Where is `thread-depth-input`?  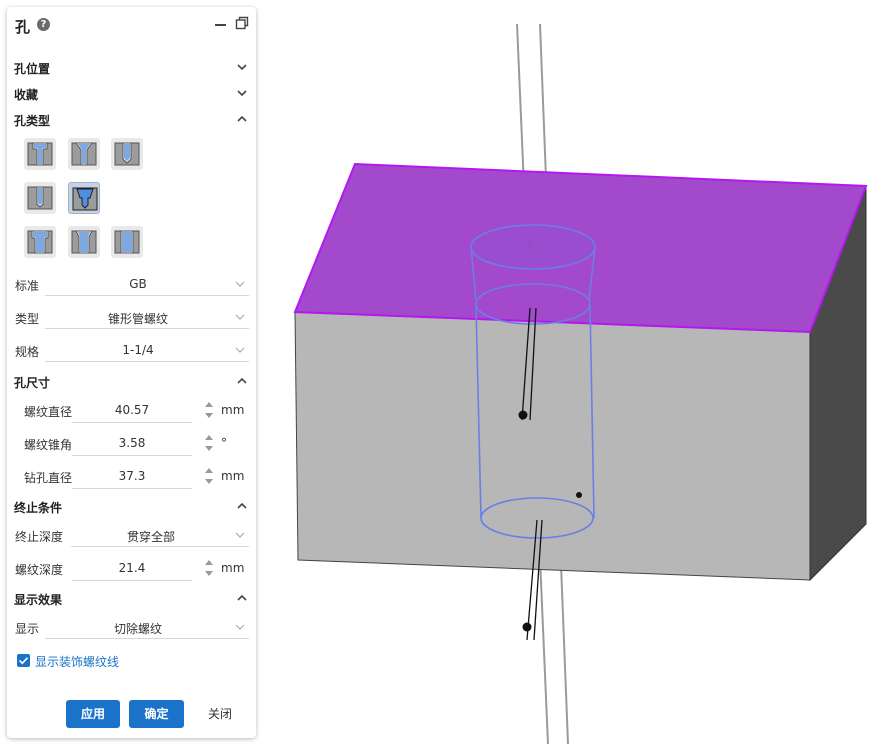 thread-depth-input is located at coordinates (132, 568).